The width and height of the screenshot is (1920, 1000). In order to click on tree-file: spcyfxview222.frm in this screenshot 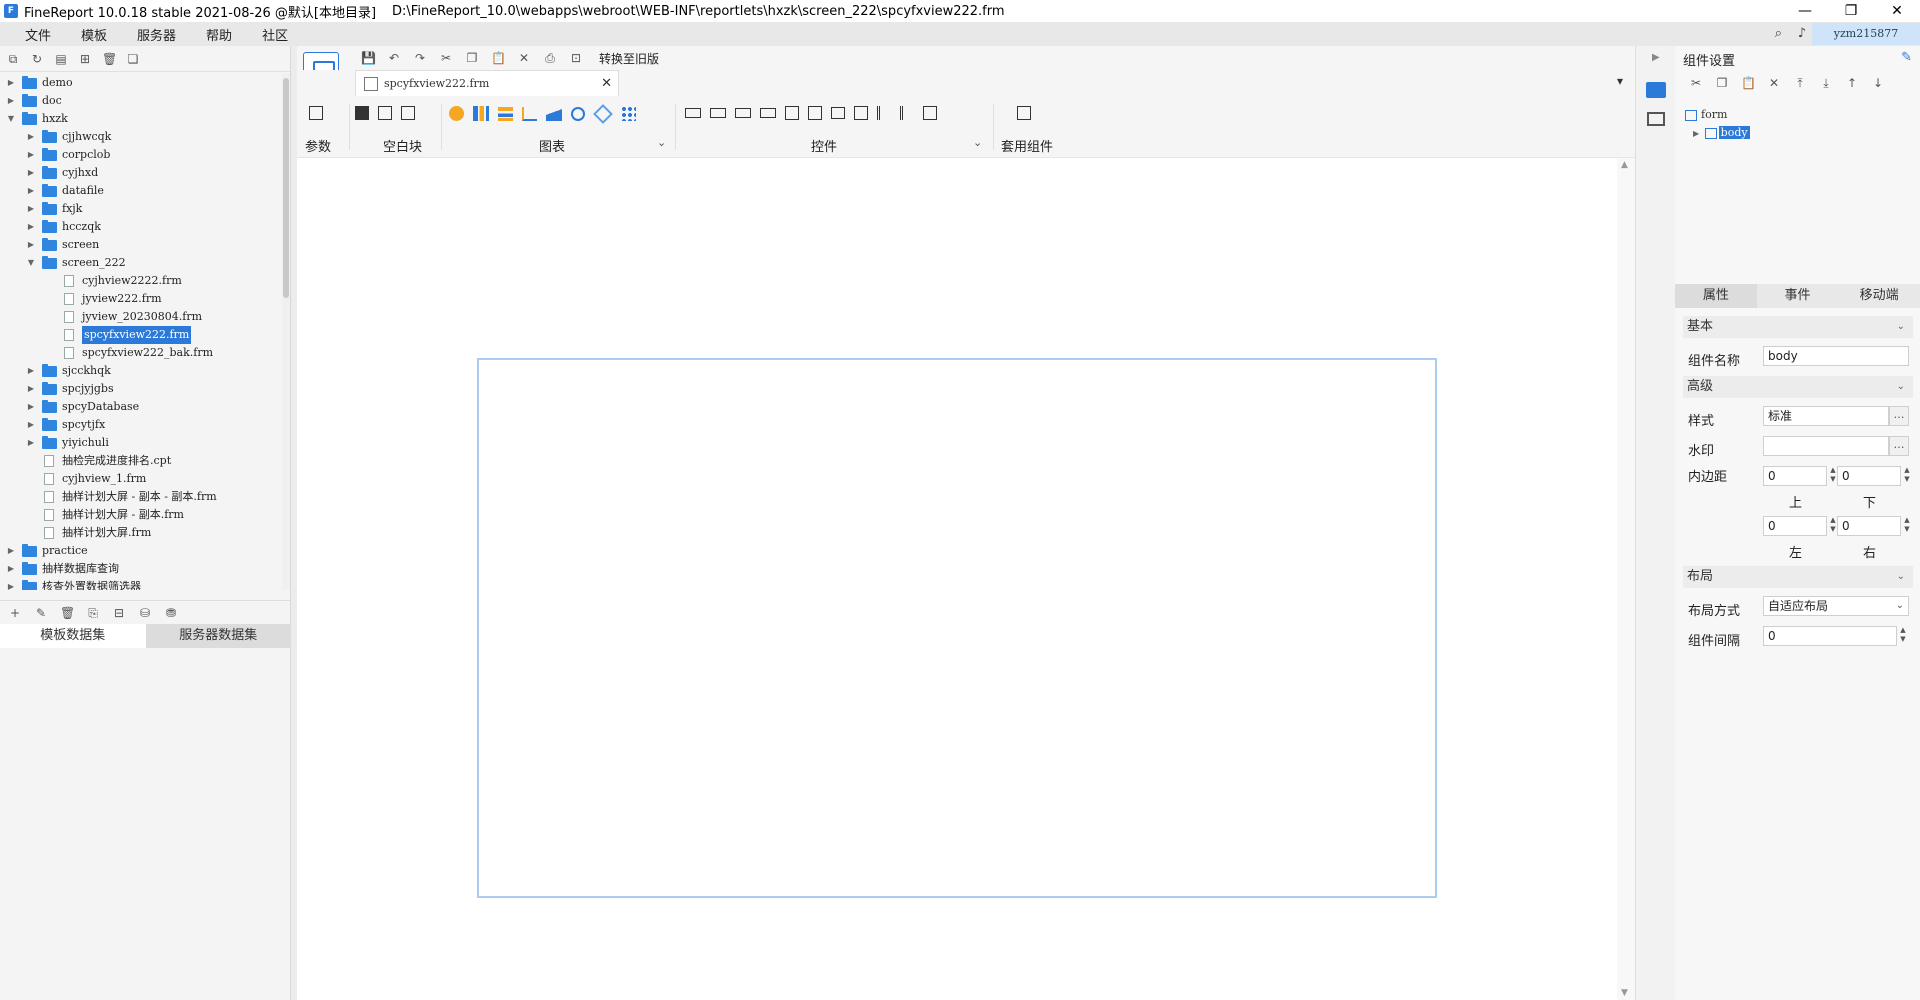, I will do `click(141, 335)`.